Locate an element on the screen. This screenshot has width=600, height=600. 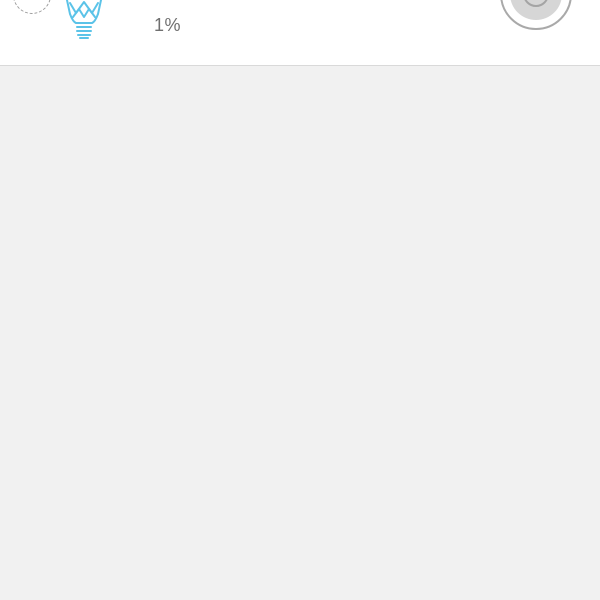
power-icon is located at coordinates (536, 3).